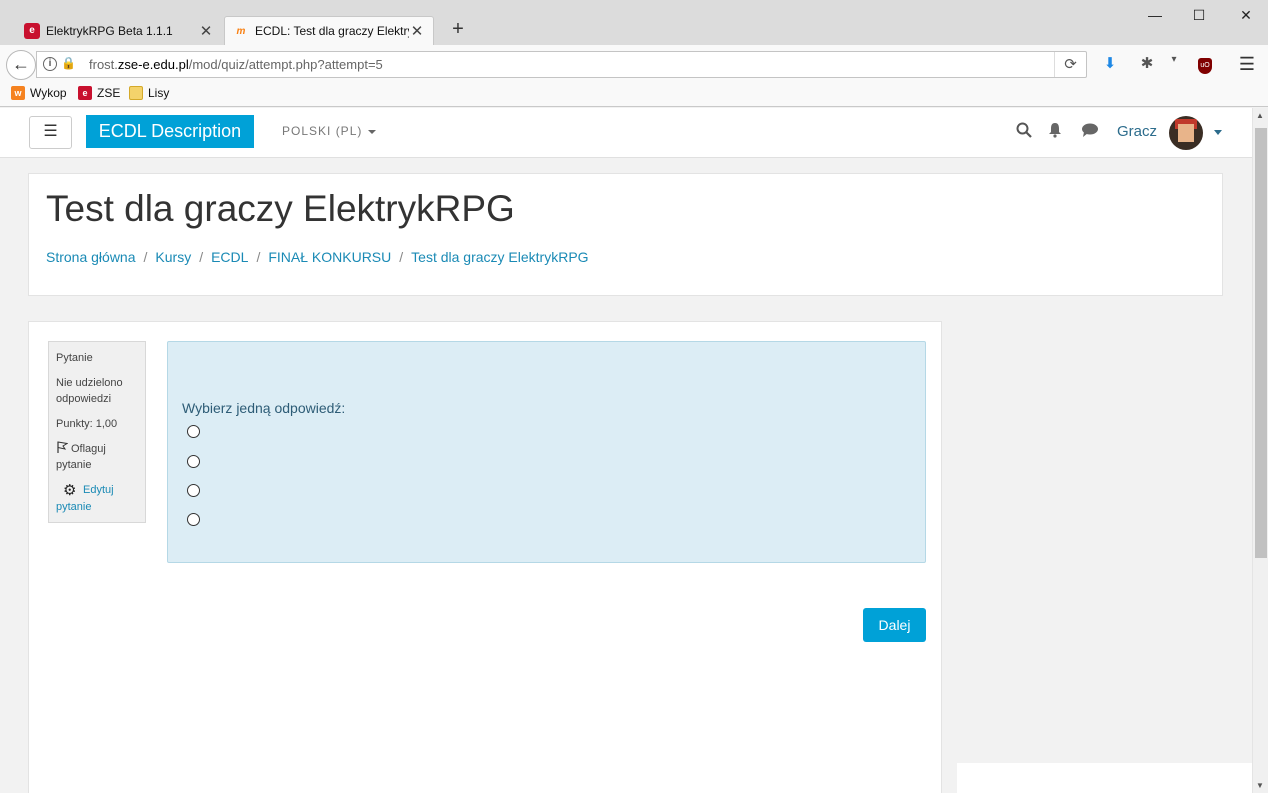 The image size is (1268, 793). Describe the element at coordinates (458, 29) in the screenshot. I see `new-tab-button: +` at that location.